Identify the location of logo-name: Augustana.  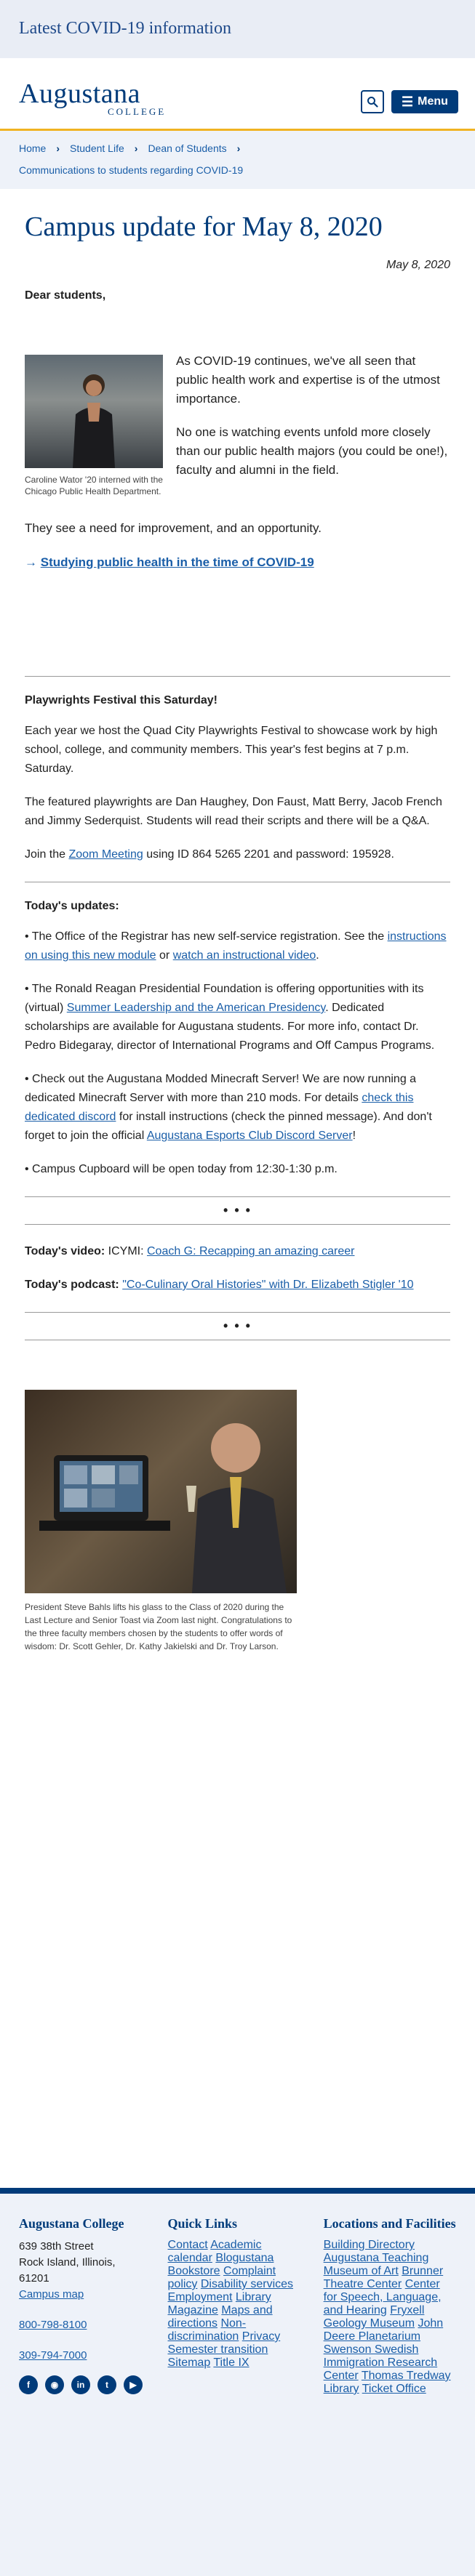
(80, 94).